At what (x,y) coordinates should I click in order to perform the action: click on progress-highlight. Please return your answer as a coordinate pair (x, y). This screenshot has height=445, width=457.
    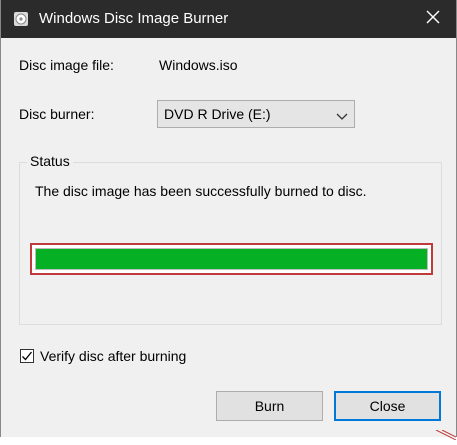
    Looking at the image, I should click on (231, 259).